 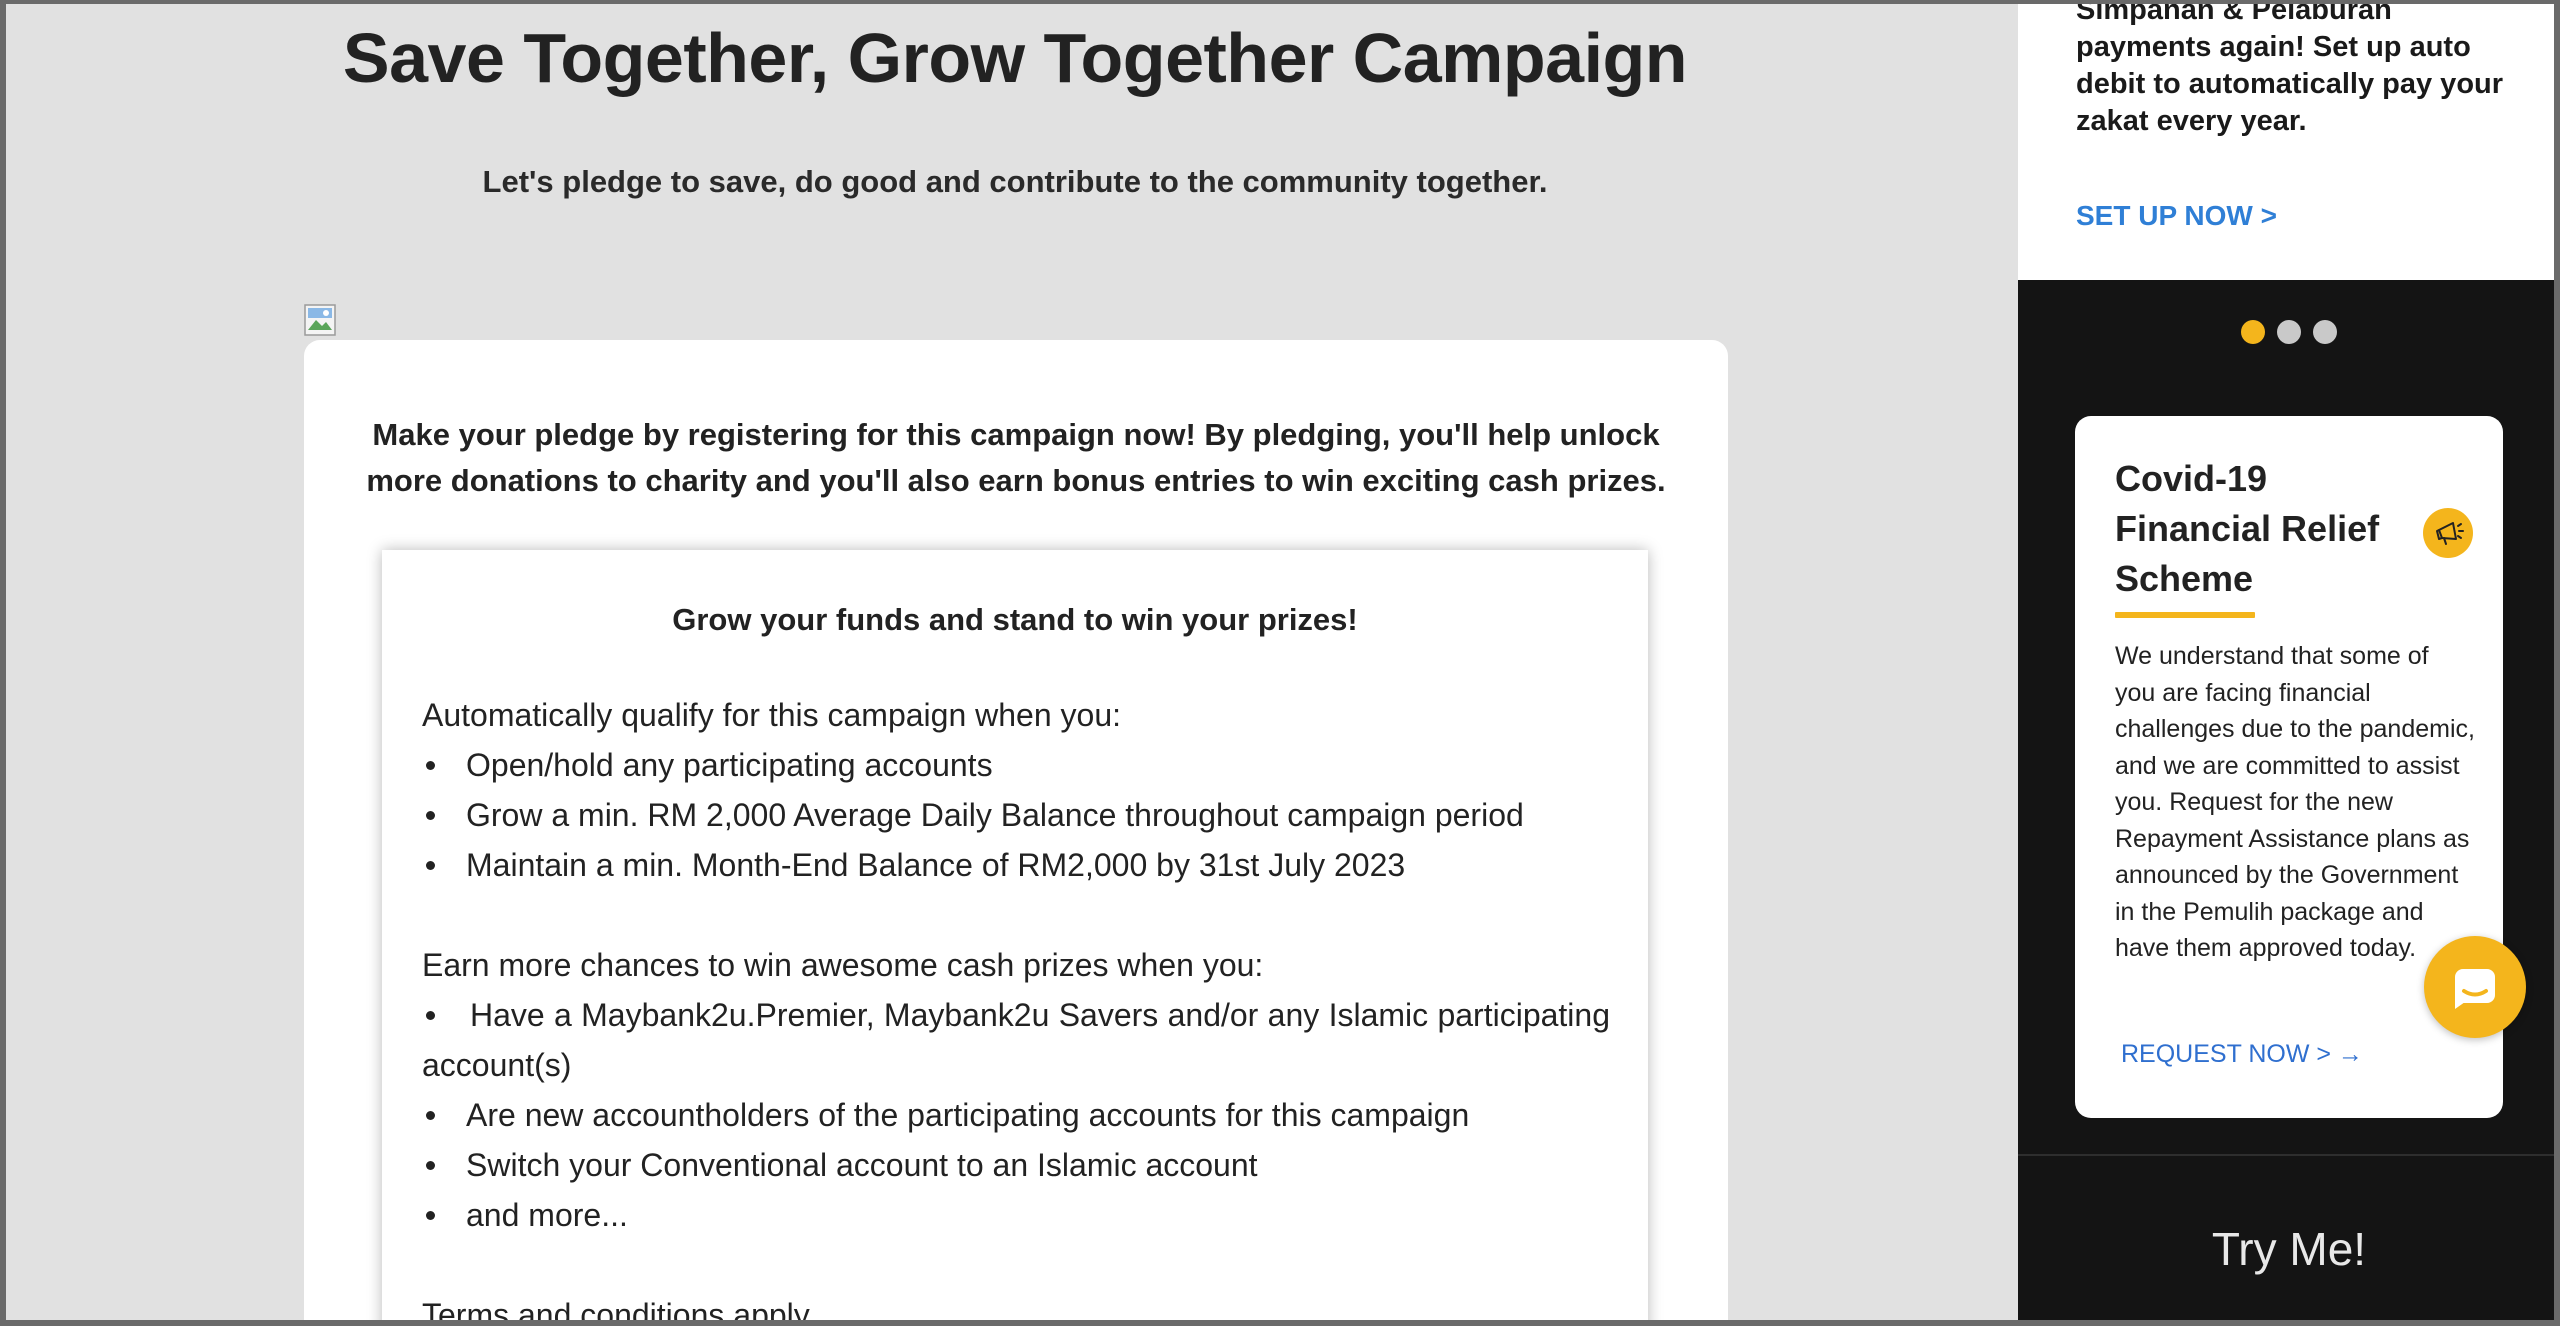 I want to click on relief-title: Covid-19 Financial Relief Scheme, so click(x=2247, y=528).